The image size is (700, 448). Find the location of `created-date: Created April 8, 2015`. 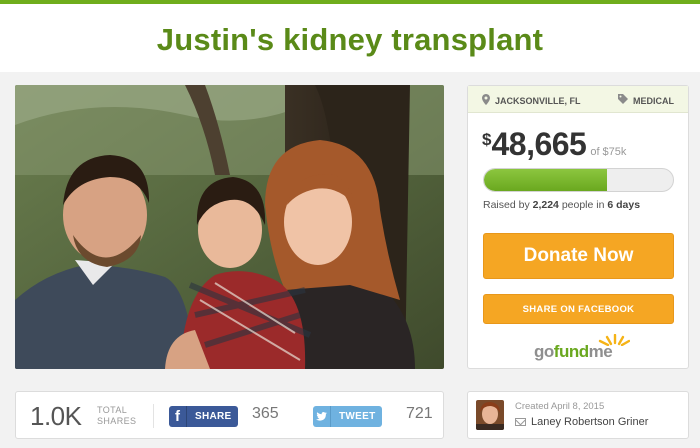

created-date: Created April 8, 2015 is located at coordinates (560, 406).